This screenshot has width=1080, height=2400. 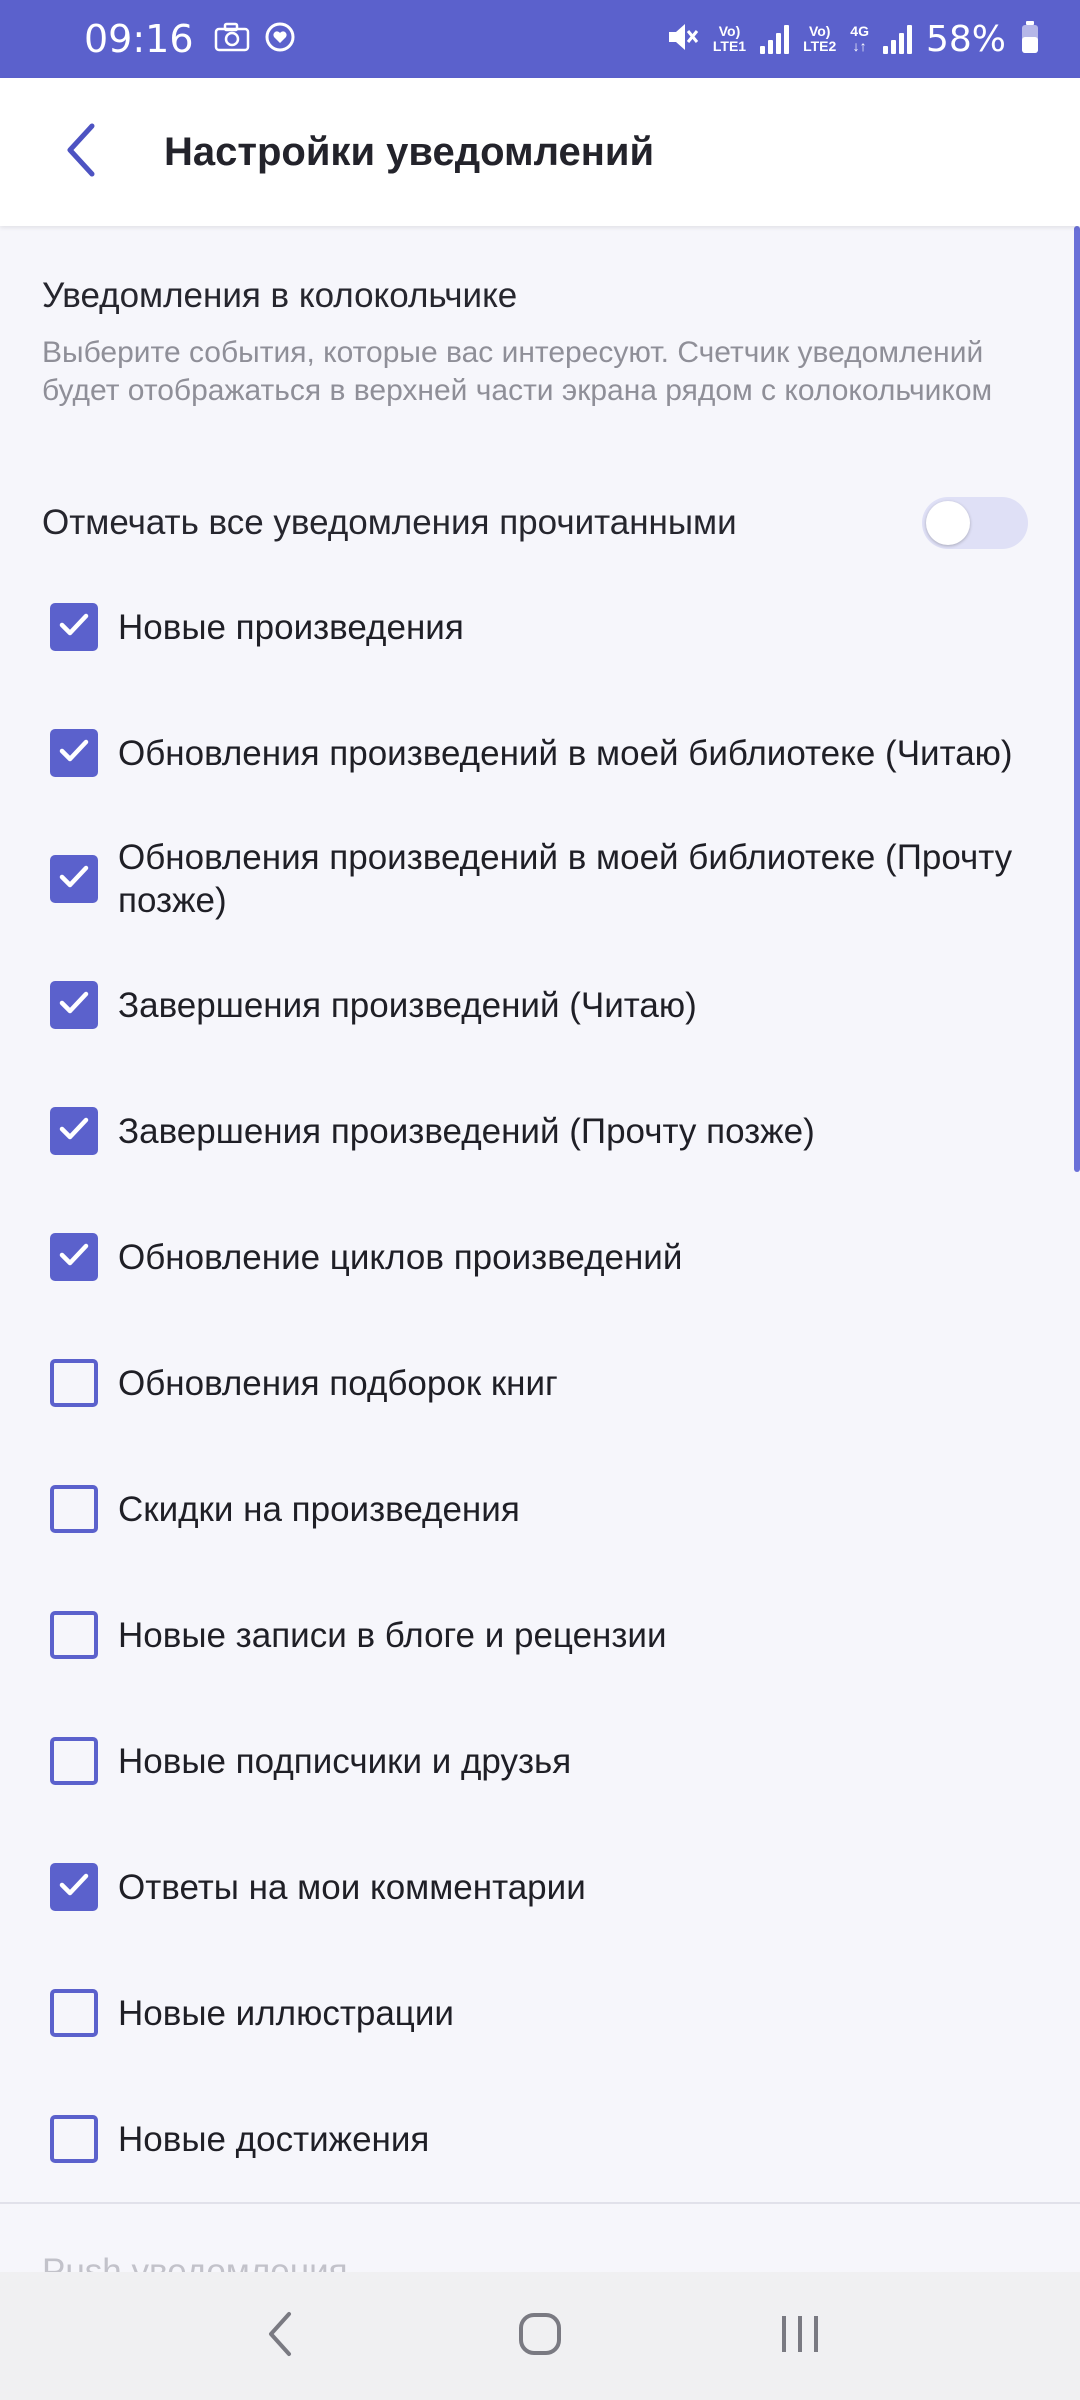 I want to click on page-title: Настройки уведомлений, so click(x=409, y=151).